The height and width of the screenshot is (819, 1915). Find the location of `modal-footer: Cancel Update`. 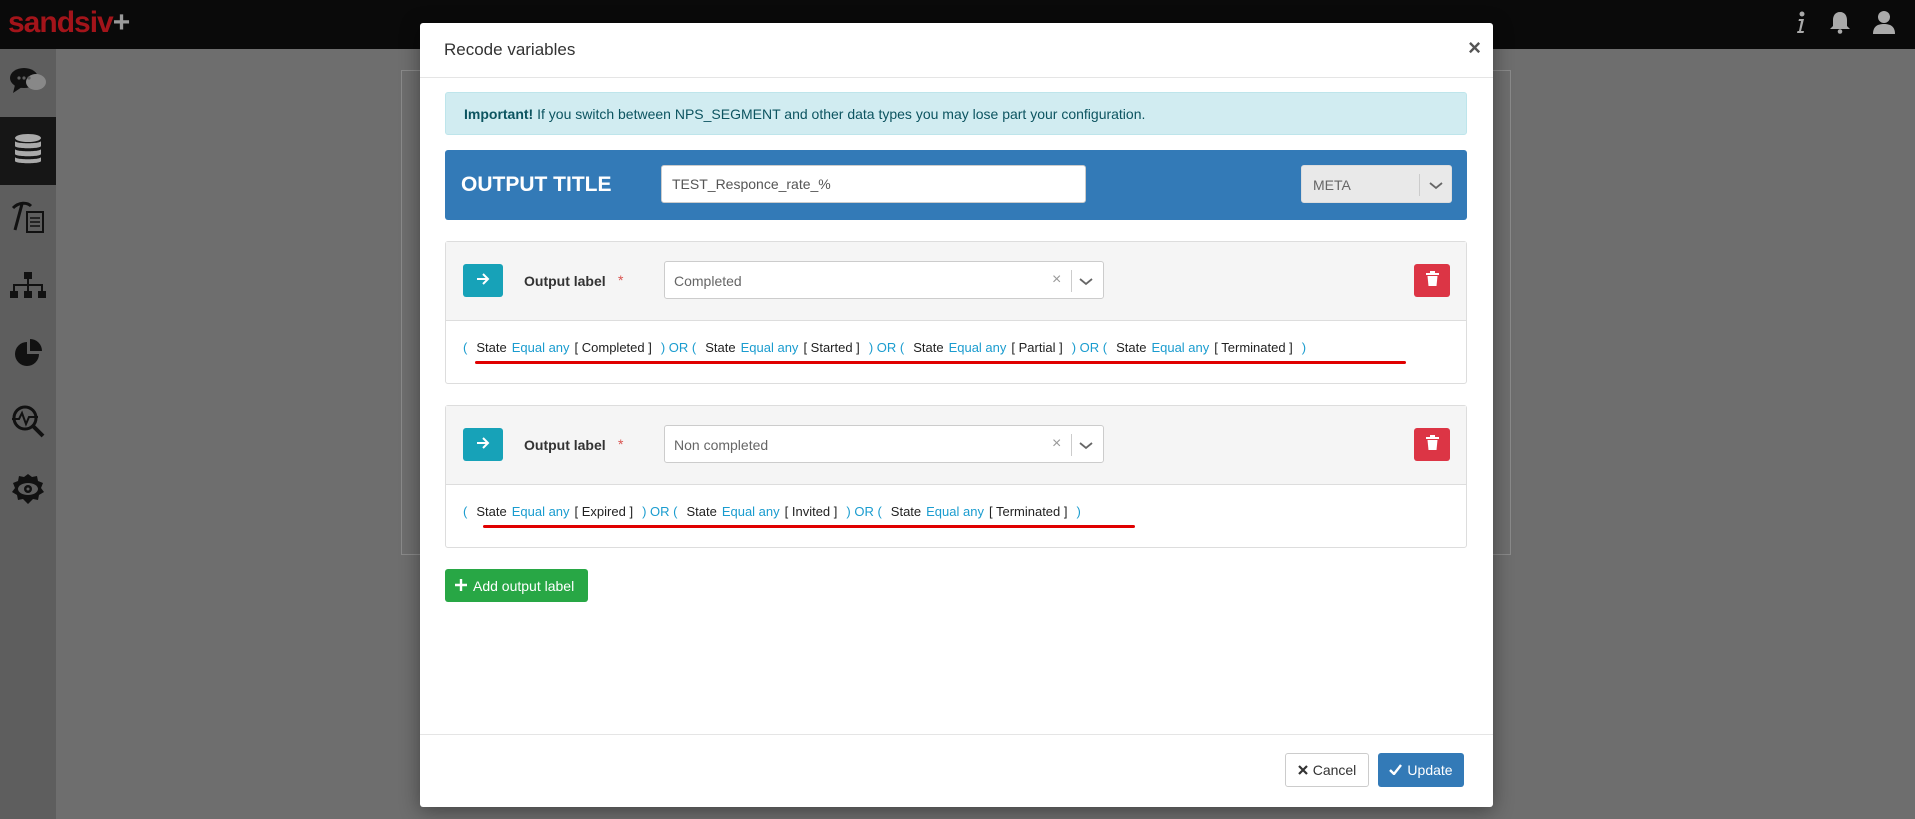

modal-footer: Cancel Update is located at coordinates (956, 770).